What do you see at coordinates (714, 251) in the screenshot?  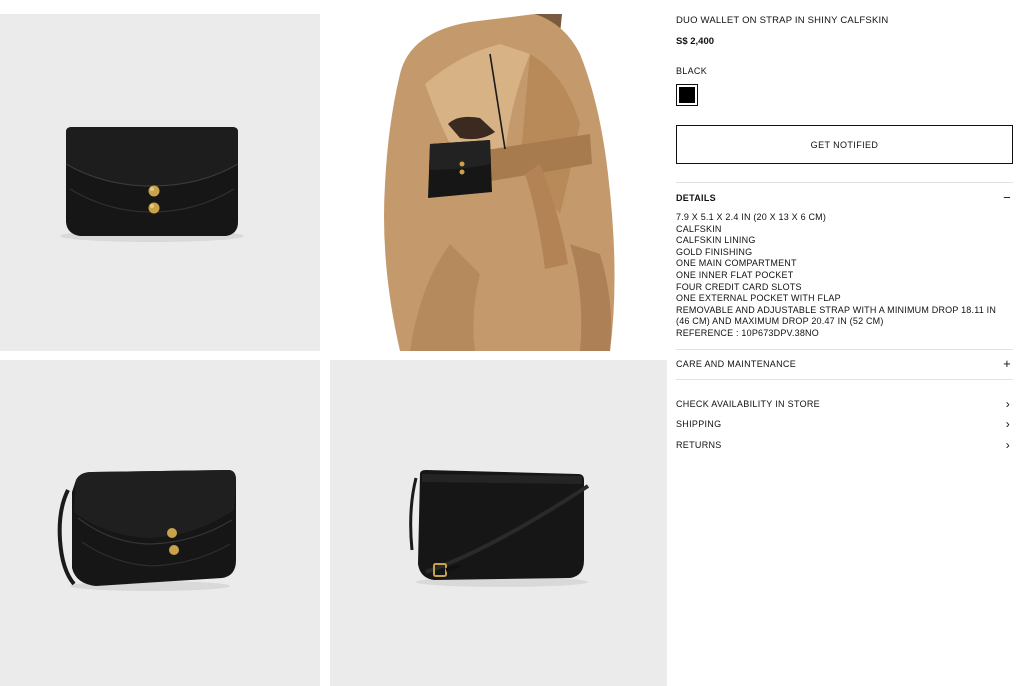 I see `detail-item: GOLD FINISHING` at bounding box center [714, 251].